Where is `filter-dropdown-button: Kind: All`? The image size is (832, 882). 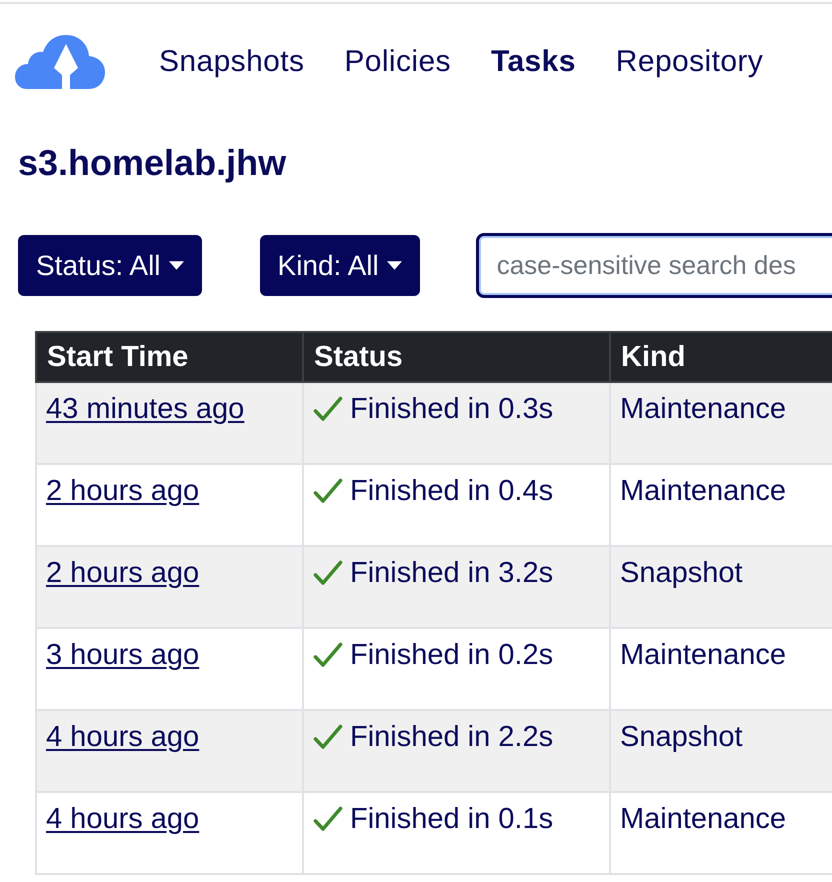 filter-dropdown-button: Kind: All is located at coordinates (340, 265).